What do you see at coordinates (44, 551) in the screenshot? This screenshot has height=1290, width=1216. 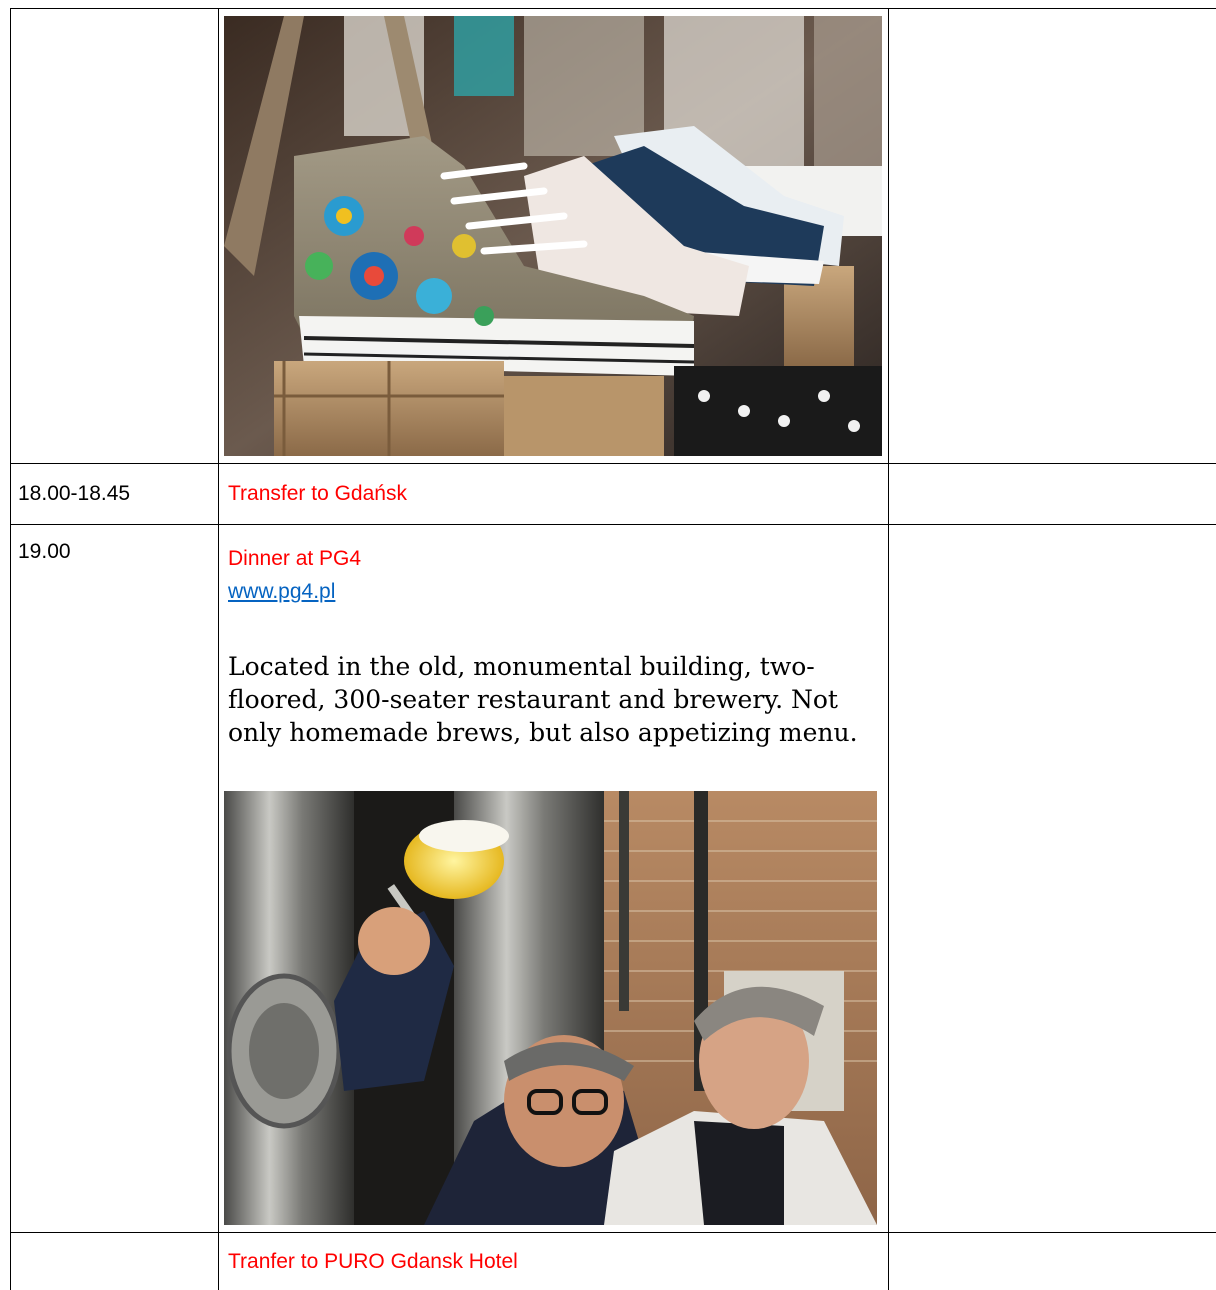 I see `row-time: 19.00` at bounding box center [44, 551].